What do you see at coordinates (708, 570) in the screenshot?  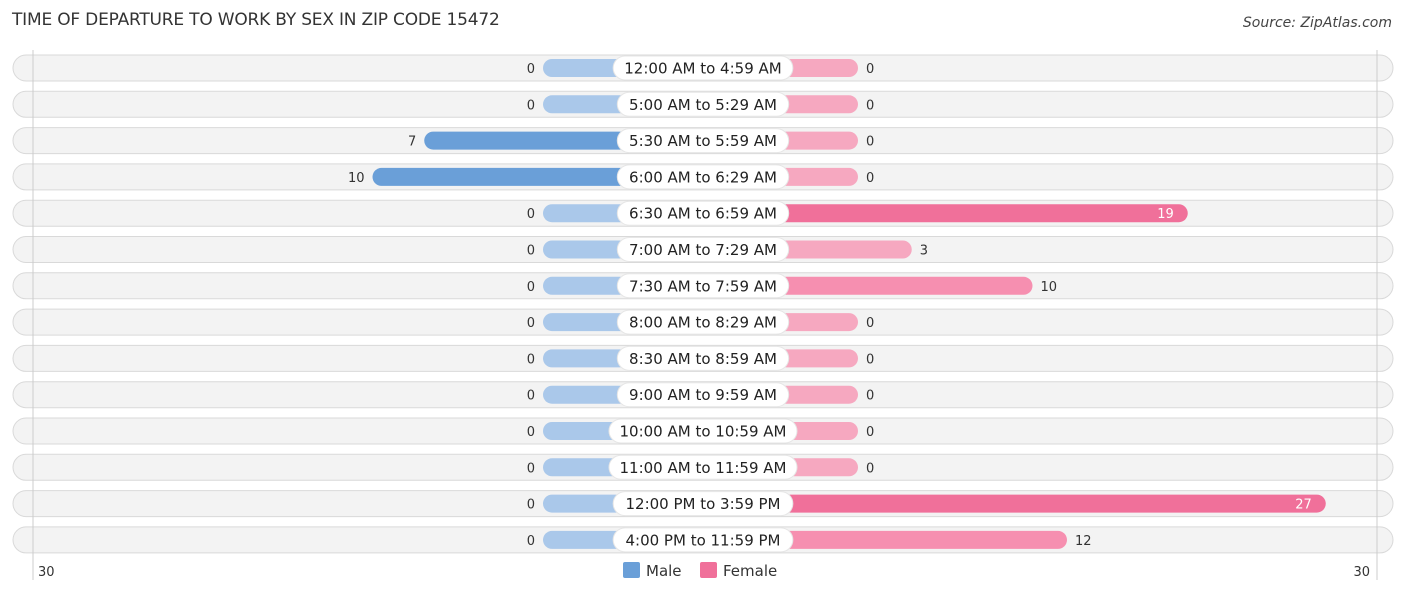 I see `legend-swatch-female` at bounding box center [708, 570].